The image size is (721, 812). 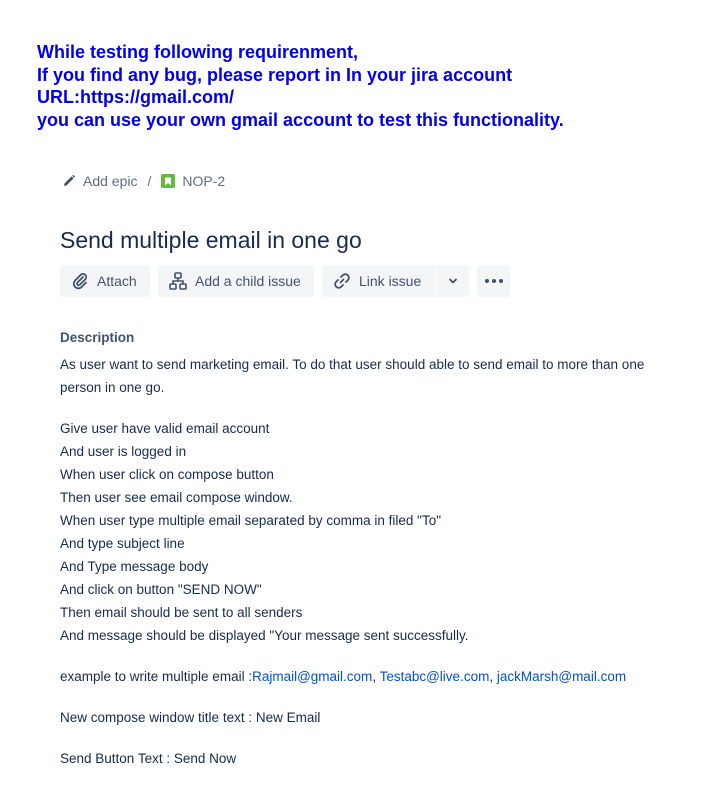 What do you see at coordinates (345, 281) in the screenshot?
I see `link-icon` at bounding box center [345, 281].